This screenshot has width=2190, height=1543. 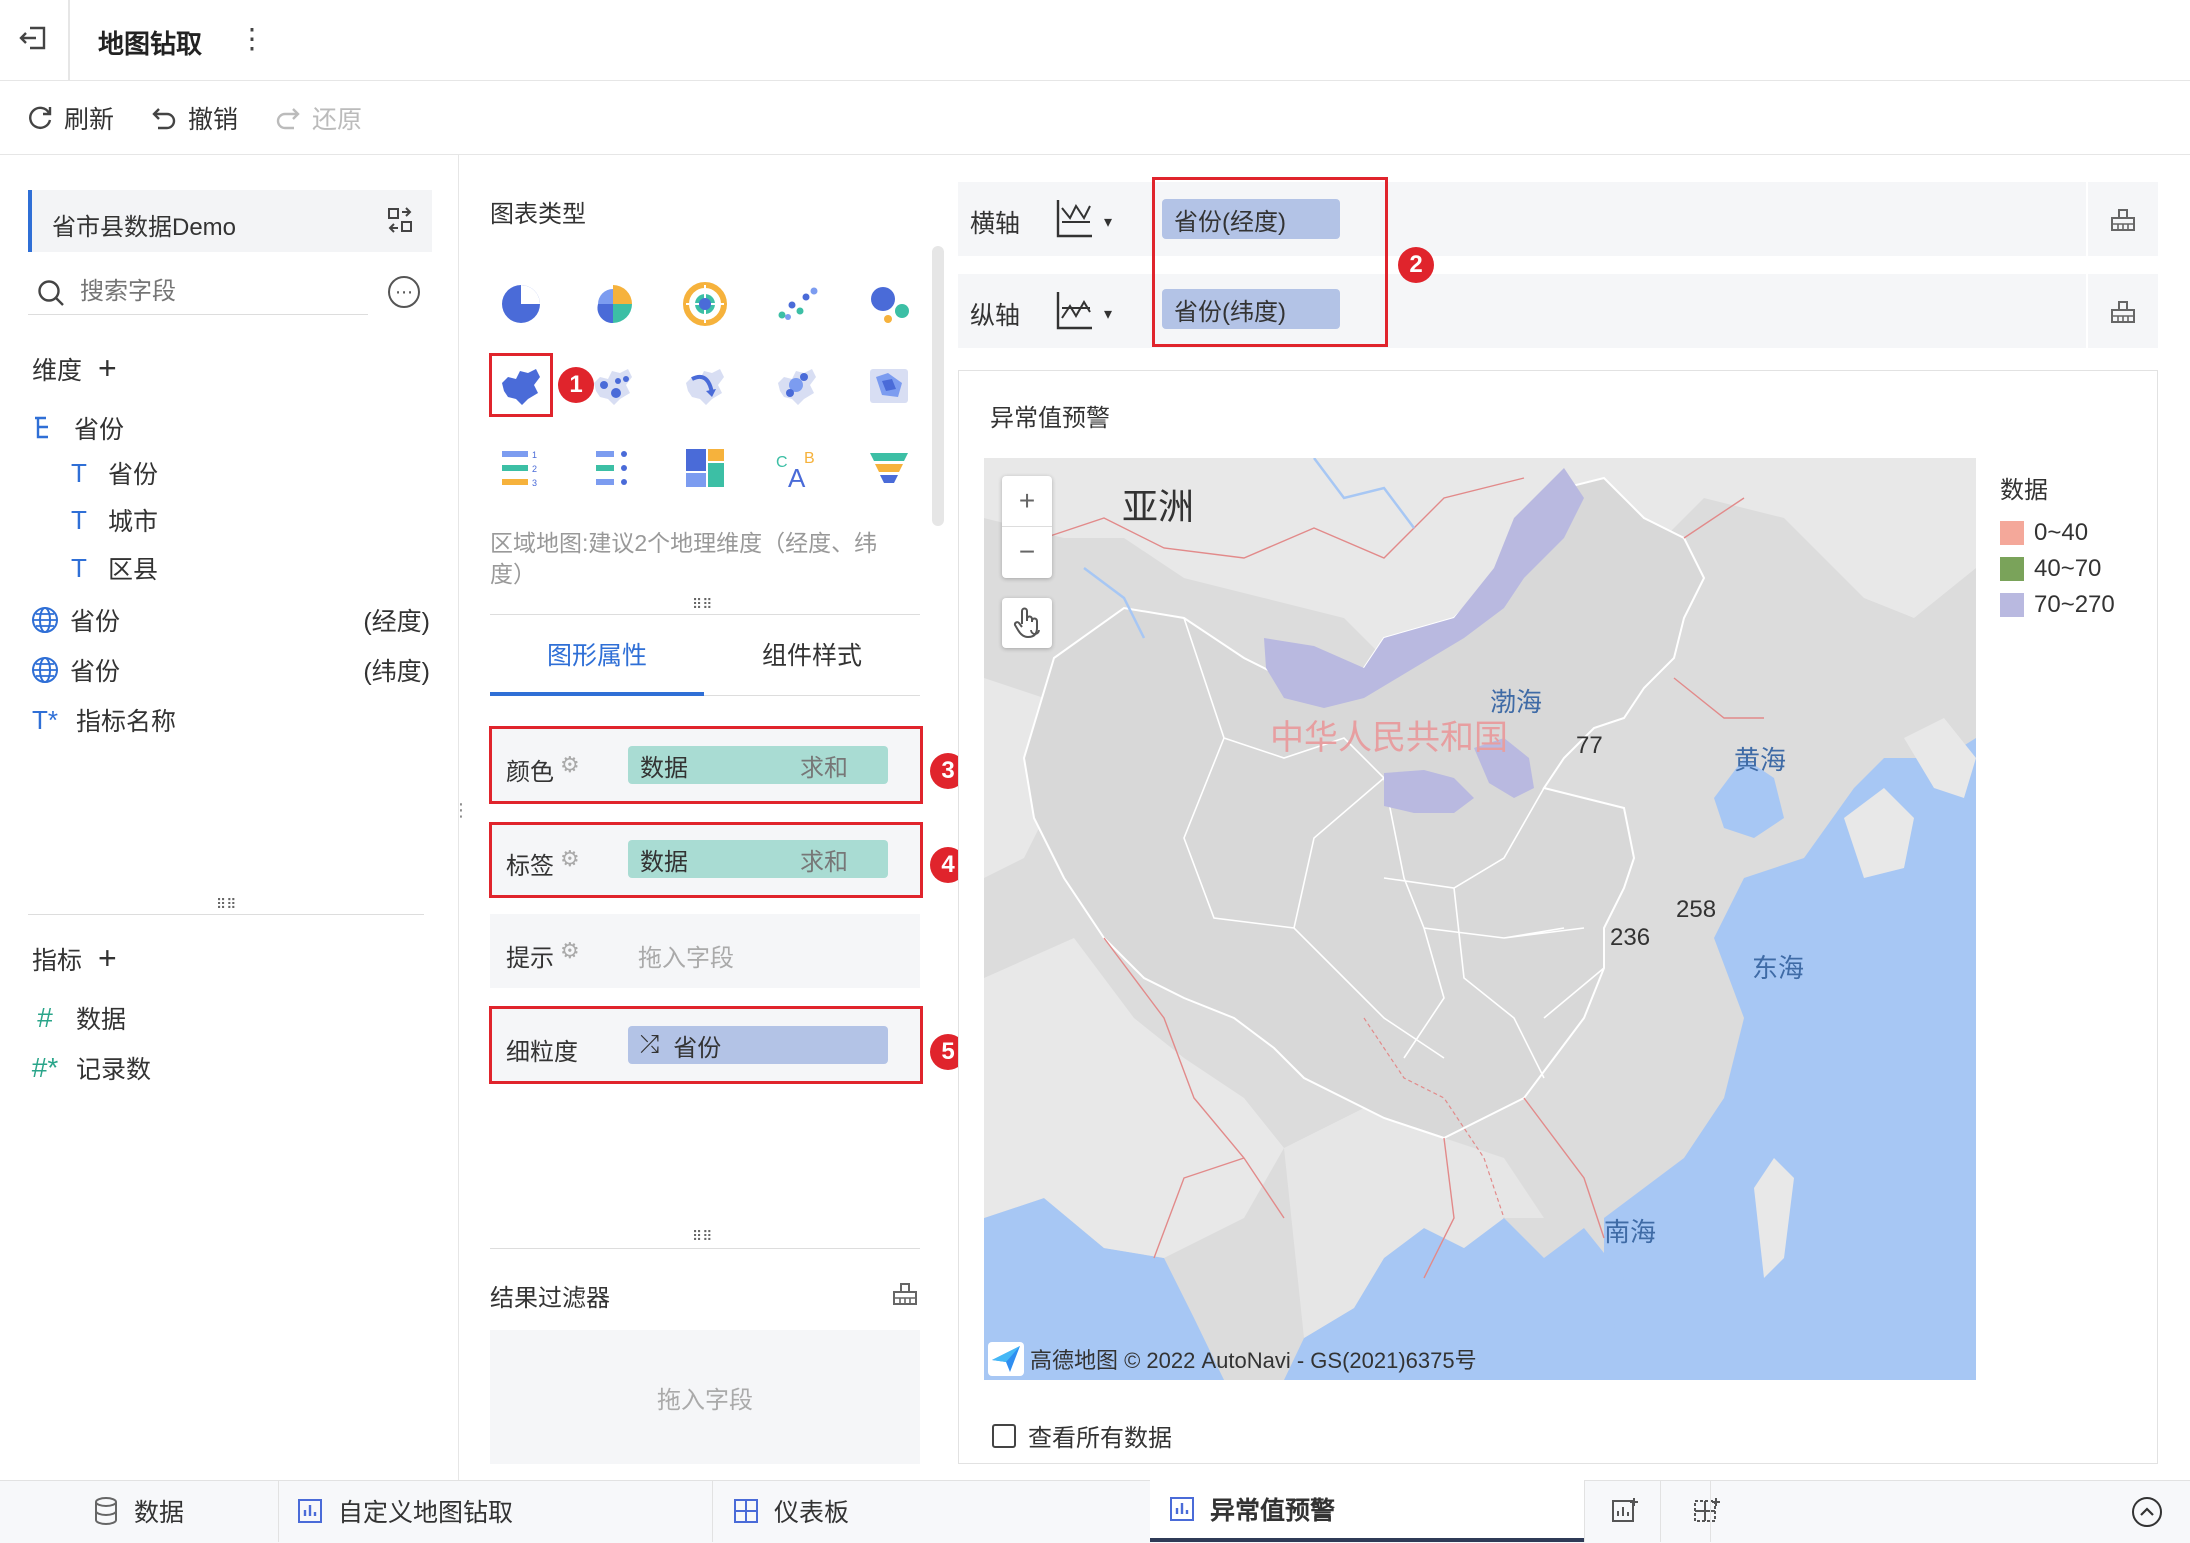 What do you see at coordinates (705, 470) in the screenshot?
I see `treemap-icon` at bounding box center [705, 470].